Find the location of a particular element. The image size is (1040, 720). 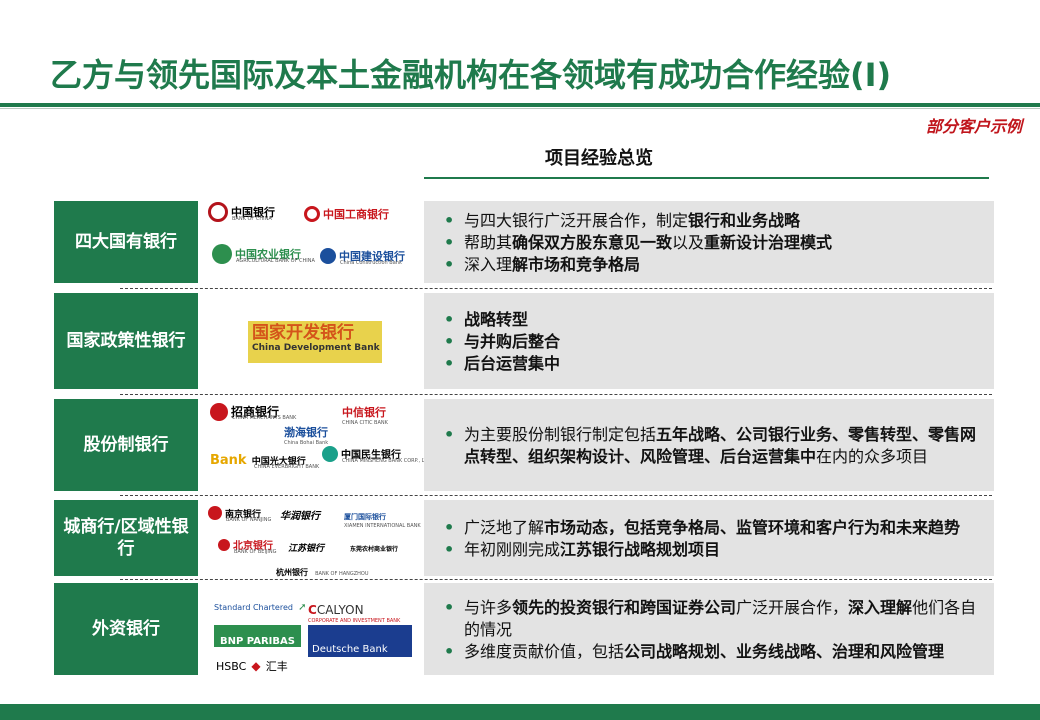

icbc-emblem-icon is located at coordinates (312, 213).